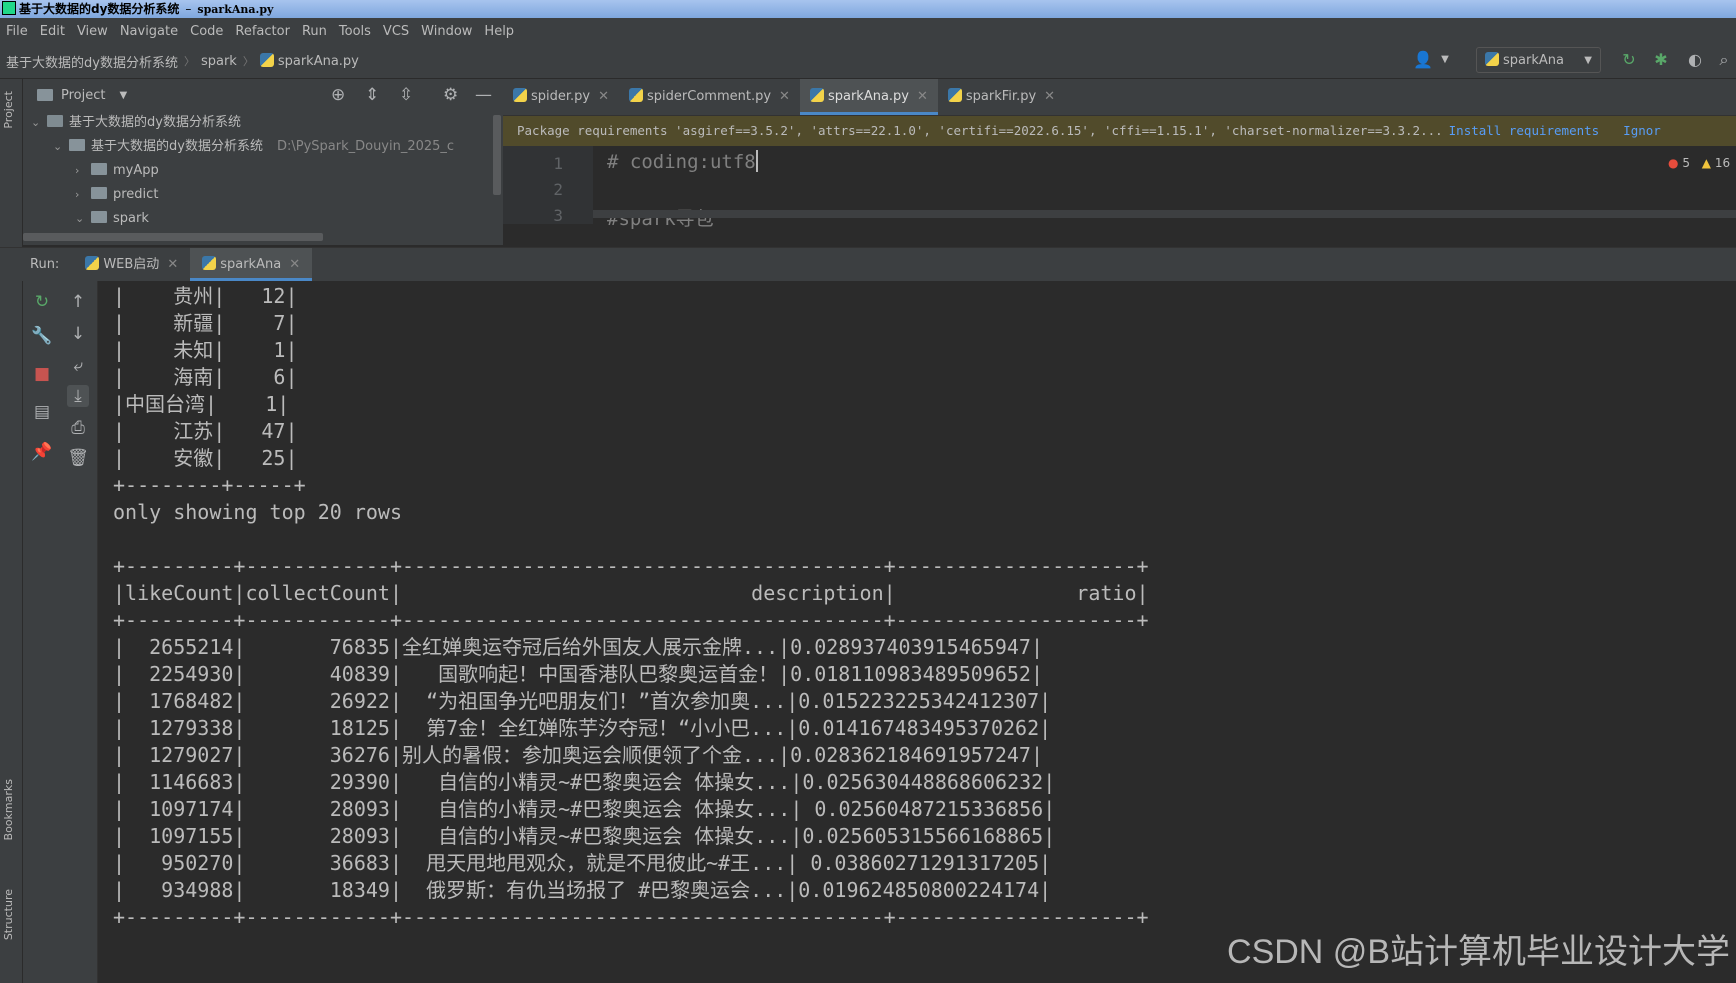 This screenshot has height=983, width=1736. Describe the element at coordinates (9, 8) in the screenshot. I see `pycharm-app-icon` at that location.